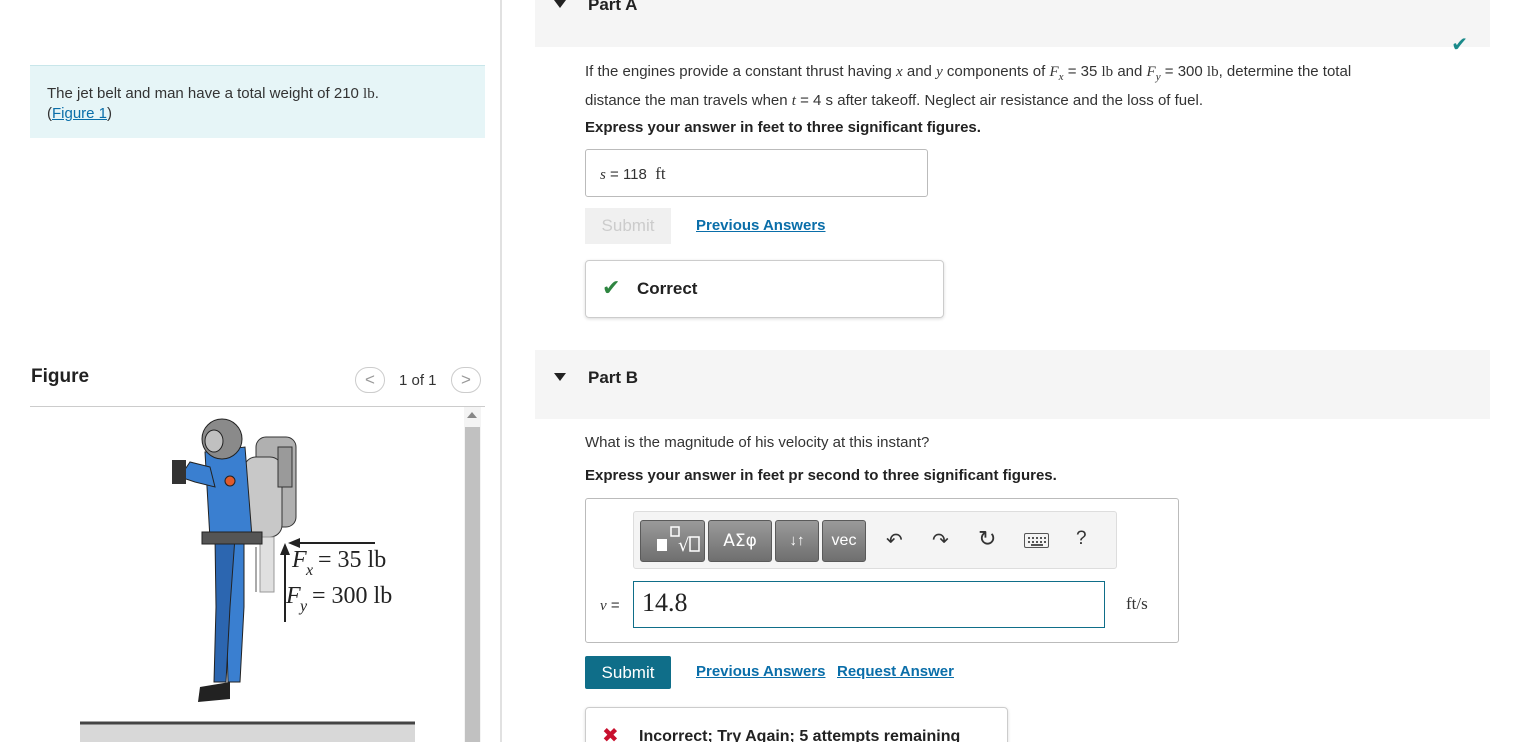 This screenshot has height=742, width=1517. I want to click on figure-link: Figure 1, so click(79, 113).